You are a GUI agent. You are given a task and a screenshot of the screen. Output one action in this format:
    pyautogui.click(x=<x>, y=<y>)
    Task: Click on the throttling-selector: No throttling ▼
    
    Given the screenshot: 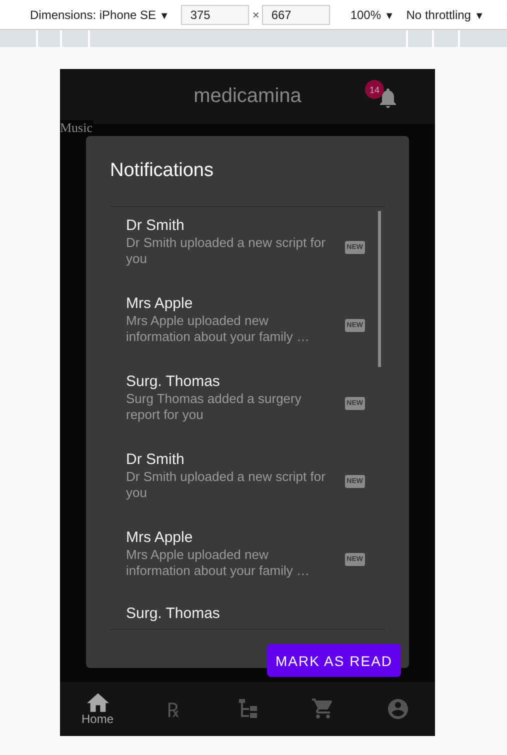 What is the action you would take?
    pyautogui.click(x=445, y=15)
    